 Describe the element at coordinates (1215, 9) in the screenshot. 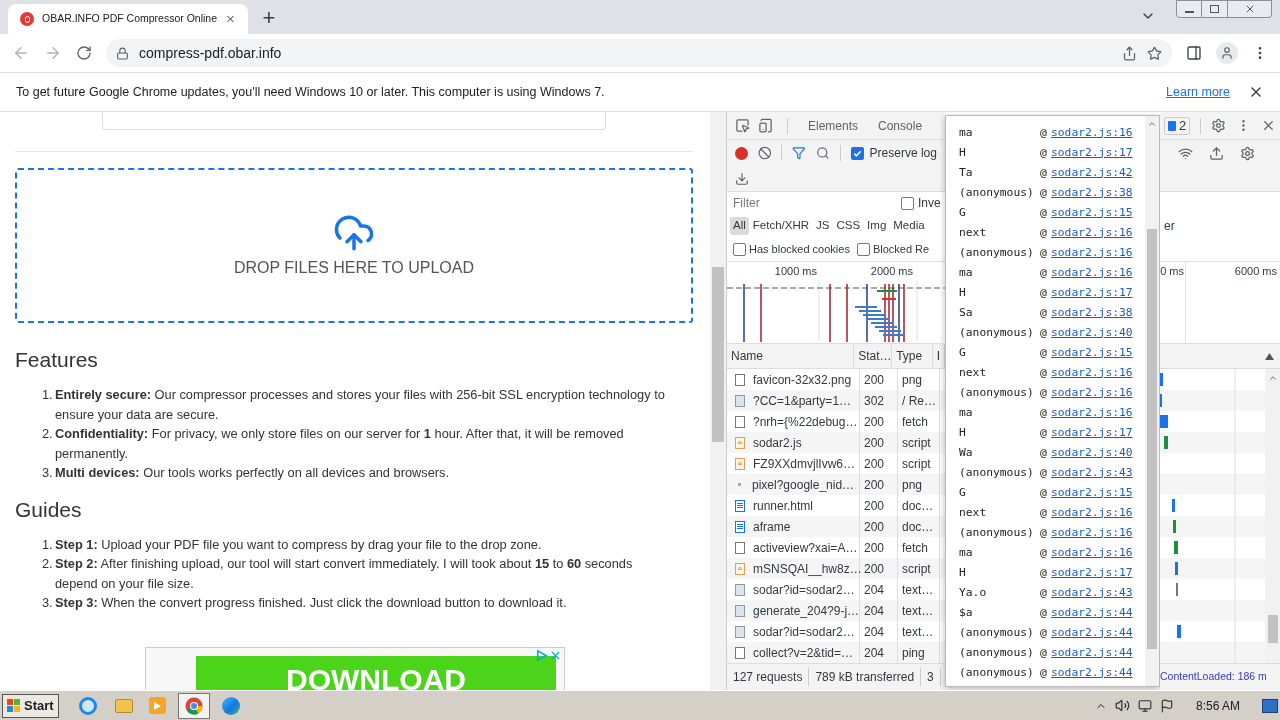

I see `restore-button` at that location.